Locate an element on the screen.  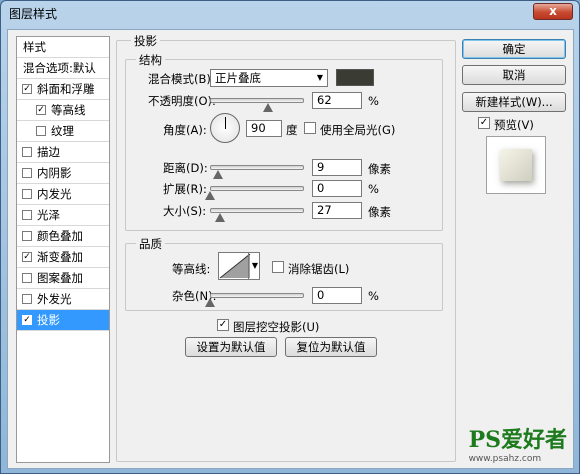
list-item-label: 混合选项:默认 is located at coordinates (59, 68).